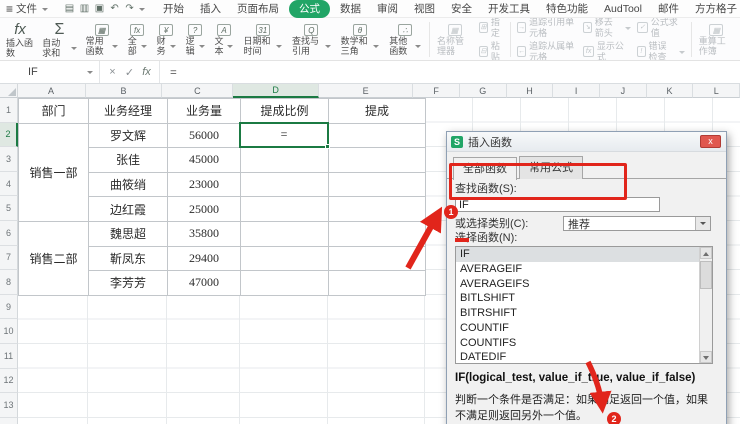  Describe the element at coordinates (436, 91) in the screenshot. I see `column-header: F` at that location.